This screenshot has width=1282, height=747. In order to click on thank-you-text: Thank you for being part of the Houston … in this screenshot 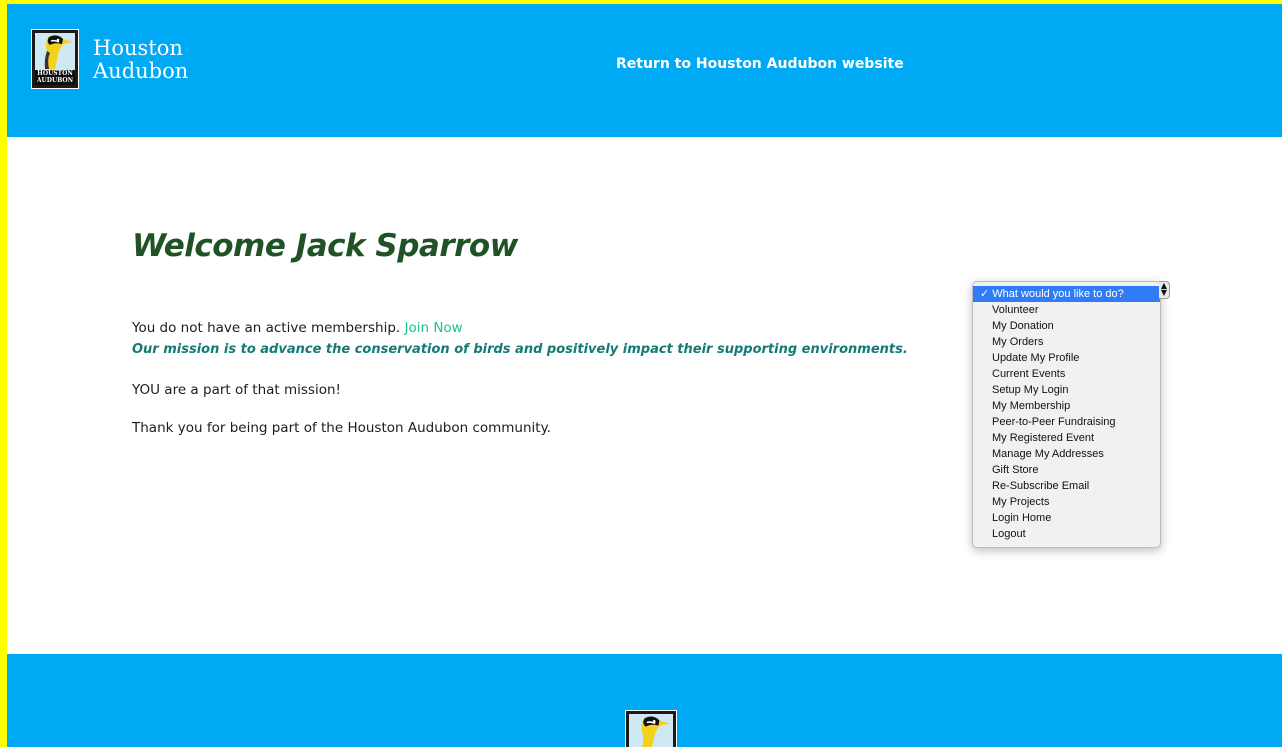, I will do `click(341, 428)`.